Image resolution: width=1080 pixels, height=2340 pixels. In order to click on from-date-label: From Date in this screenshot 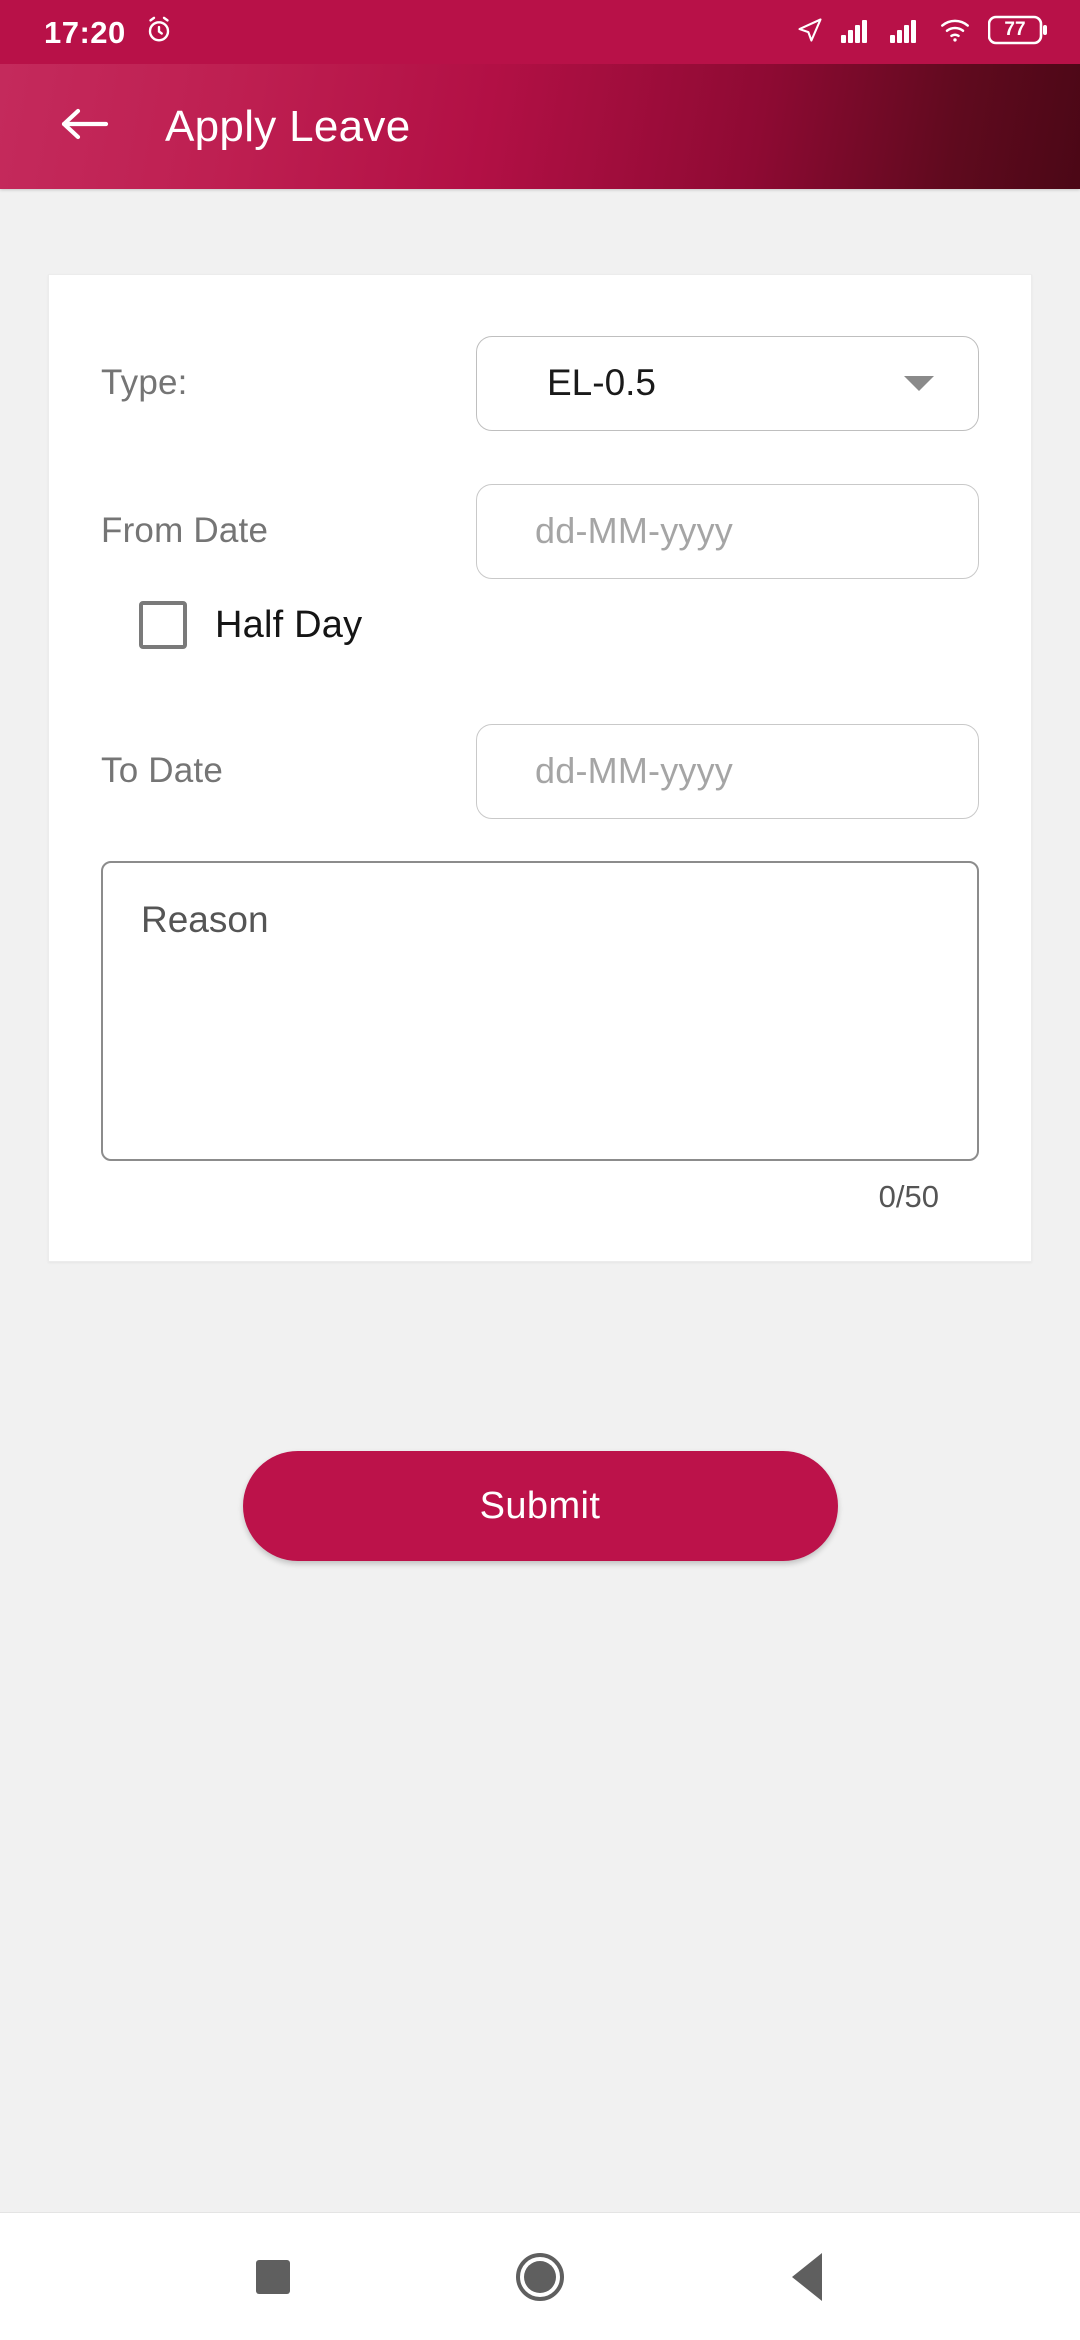, I will do `click(185, 530)`.